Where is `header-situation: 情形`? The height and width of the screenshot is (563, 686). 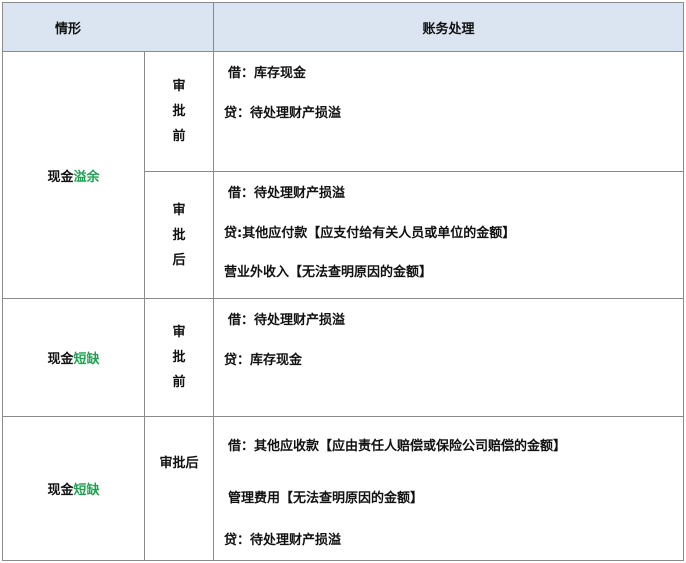 header-situation: 情形 is located at coordinates (108, 27).